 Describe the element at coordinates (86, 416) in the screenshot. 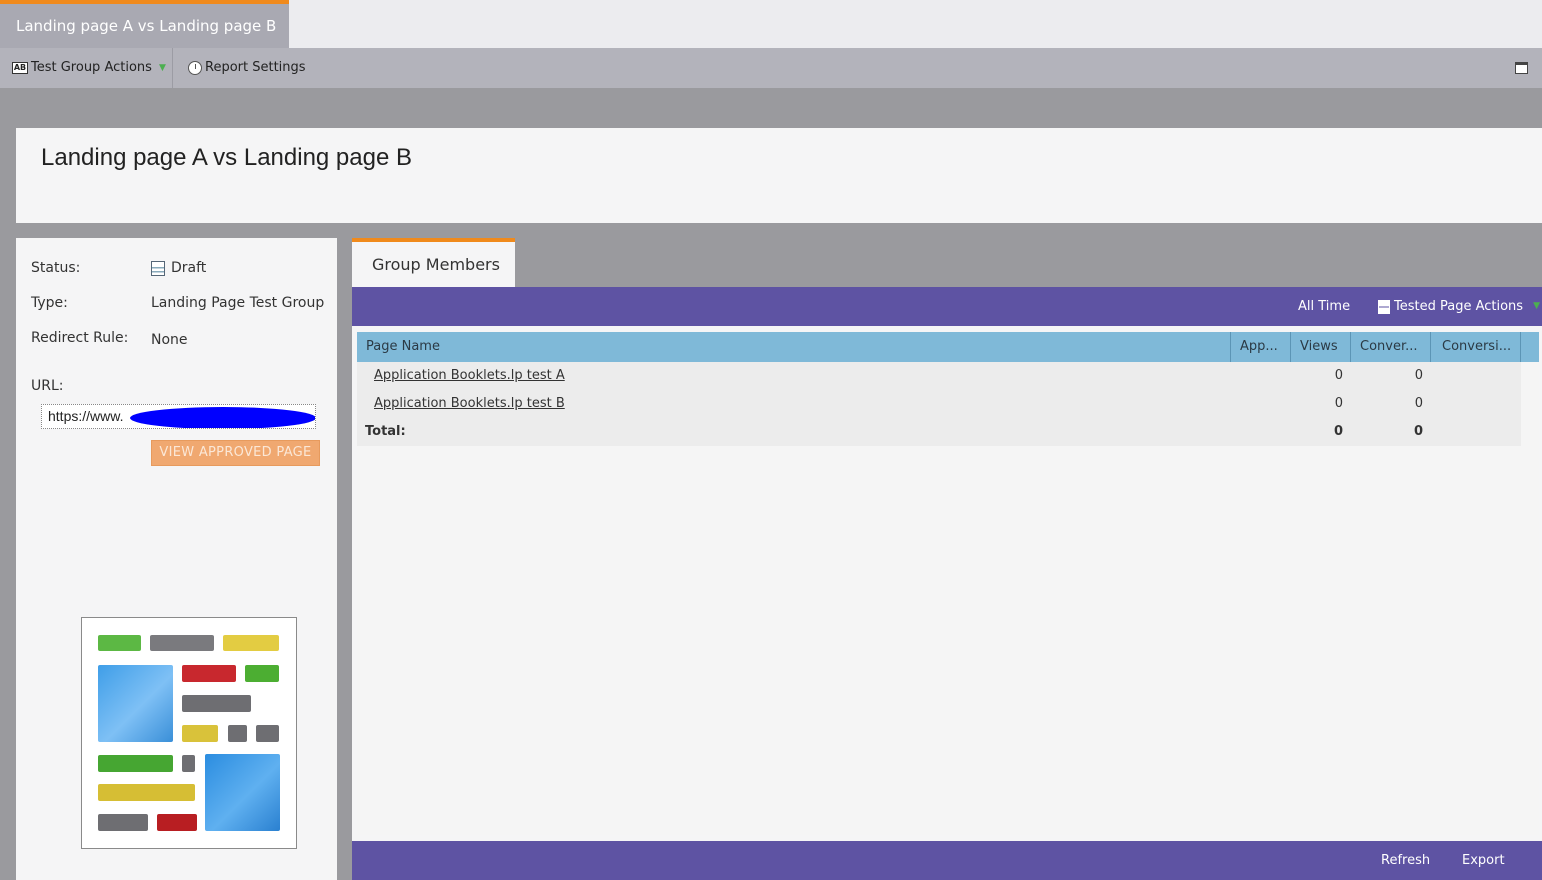

I see `url-field-text: https://www.` at that location.